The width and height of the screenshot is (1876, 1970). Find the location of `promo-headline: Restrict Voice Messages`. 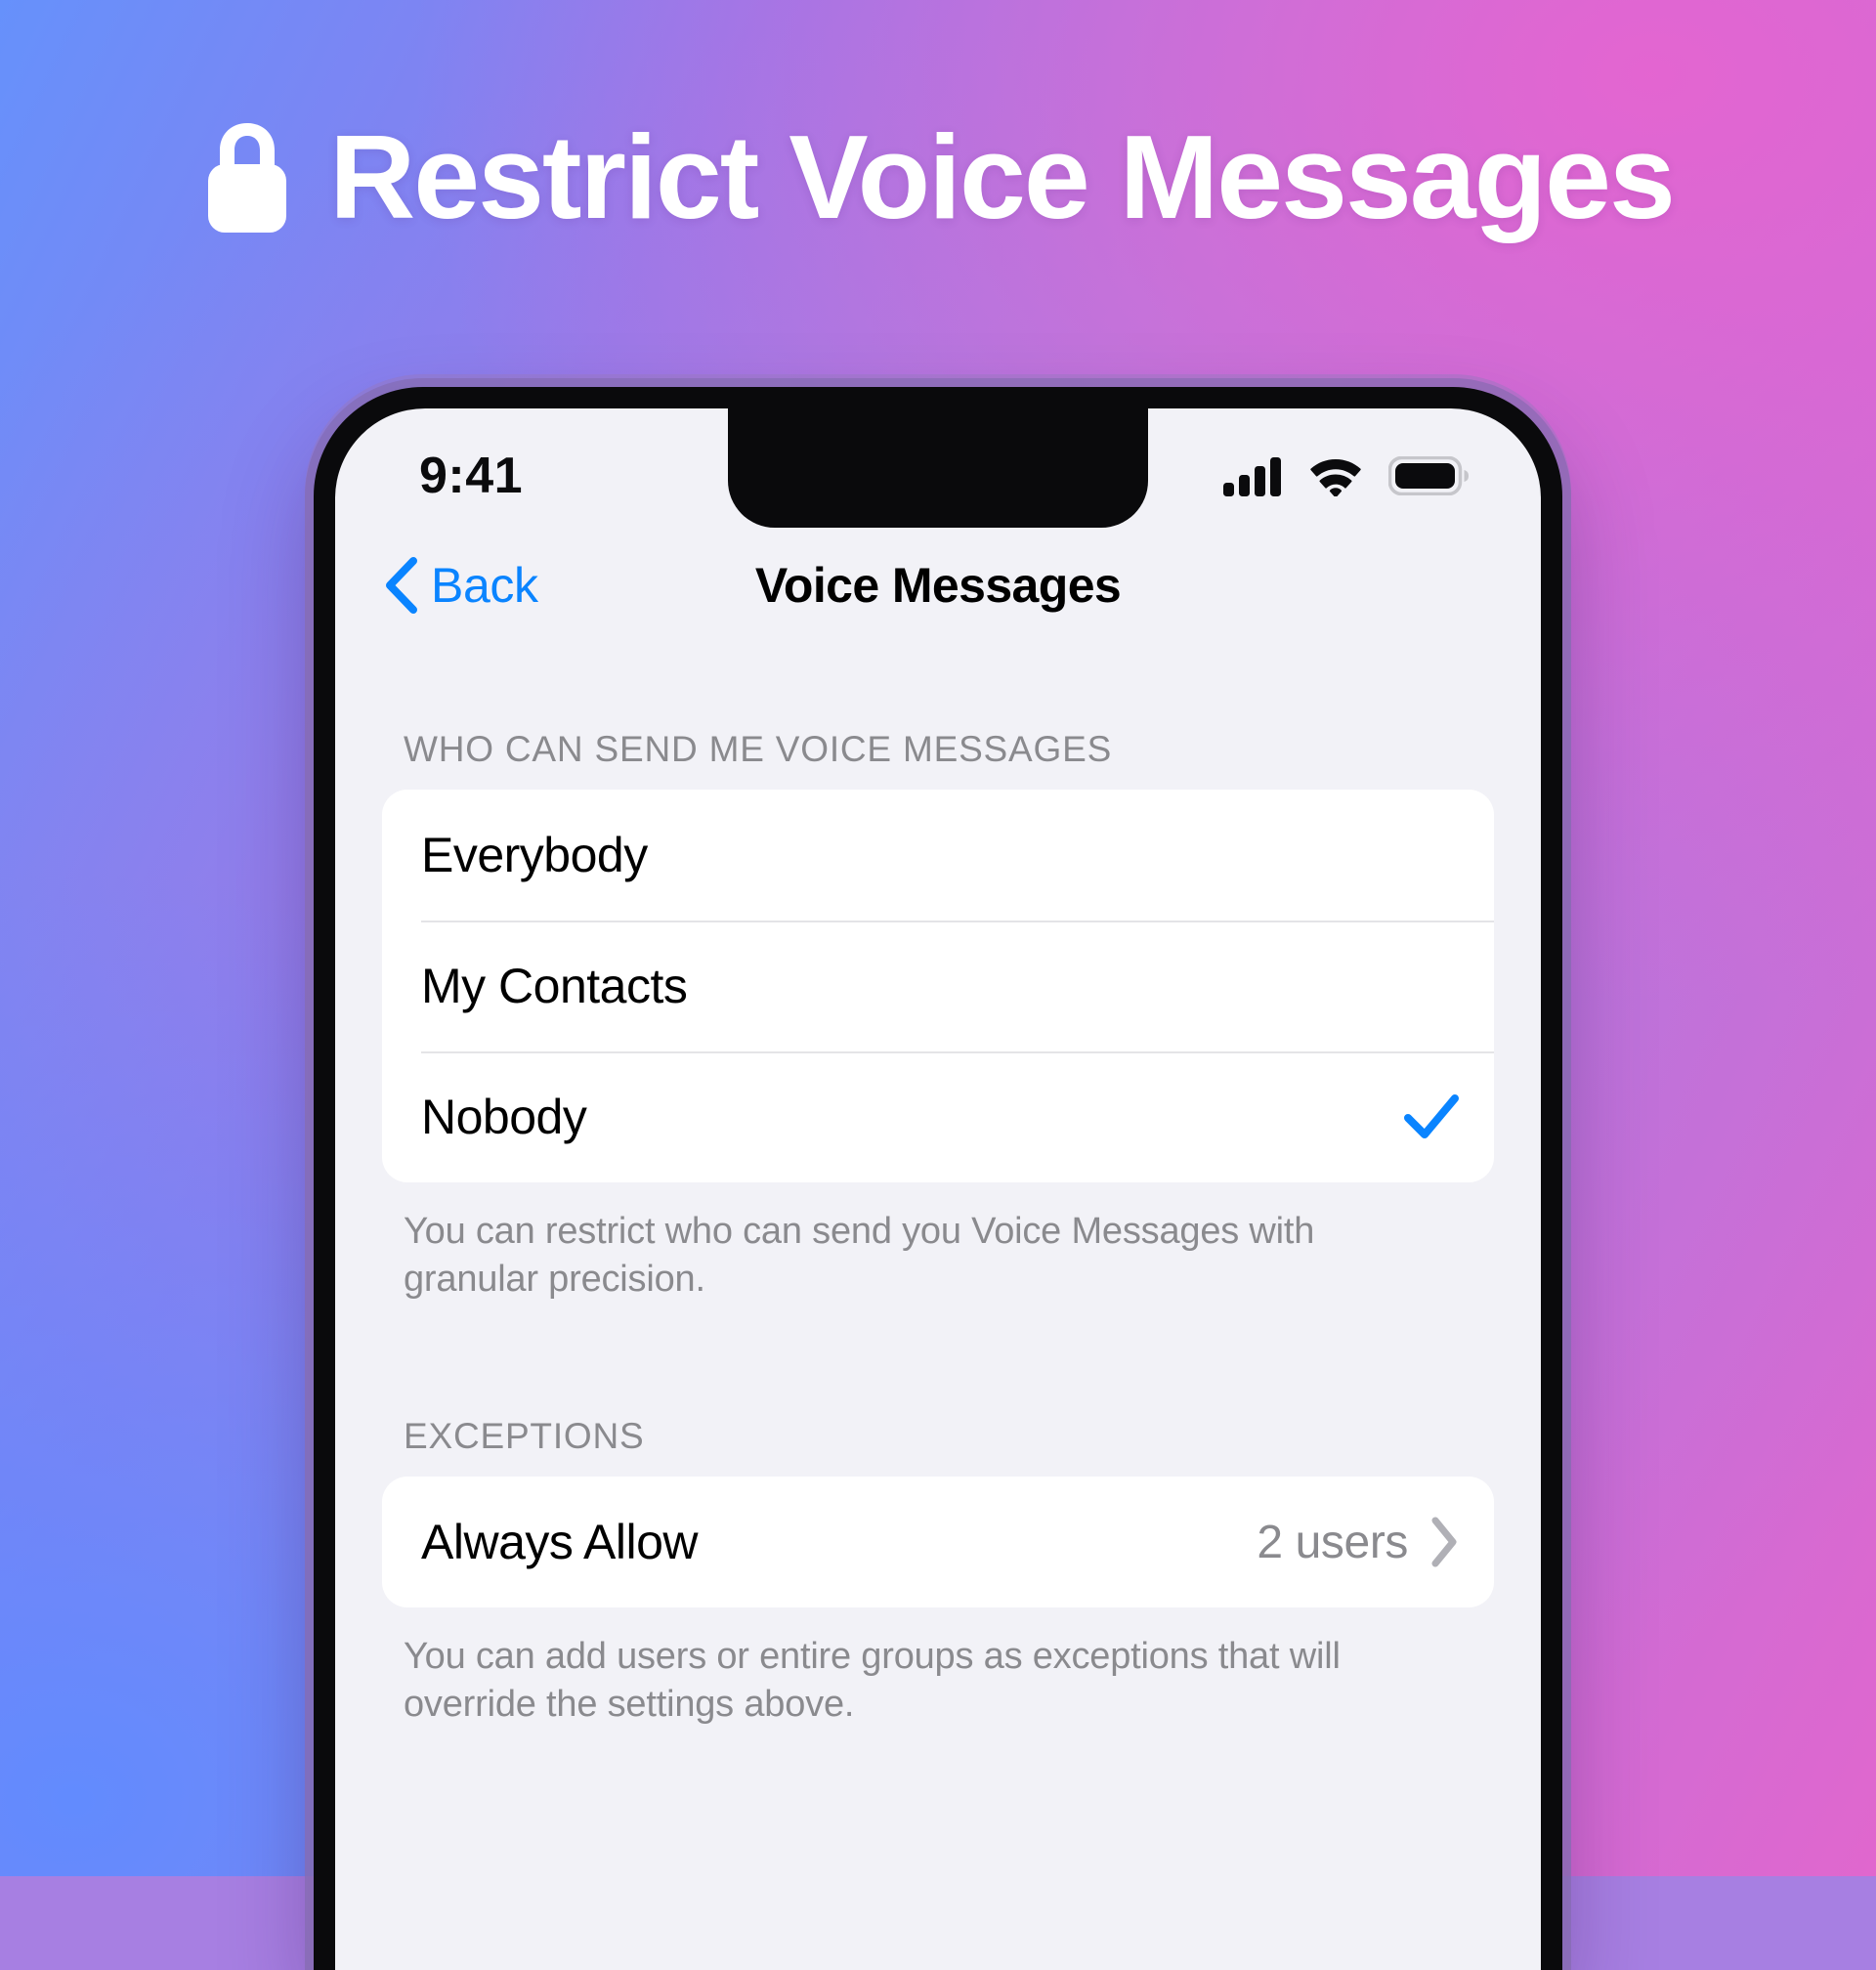

promo-headline: Restrict Voice Messages is located at coordinates (938, 176).